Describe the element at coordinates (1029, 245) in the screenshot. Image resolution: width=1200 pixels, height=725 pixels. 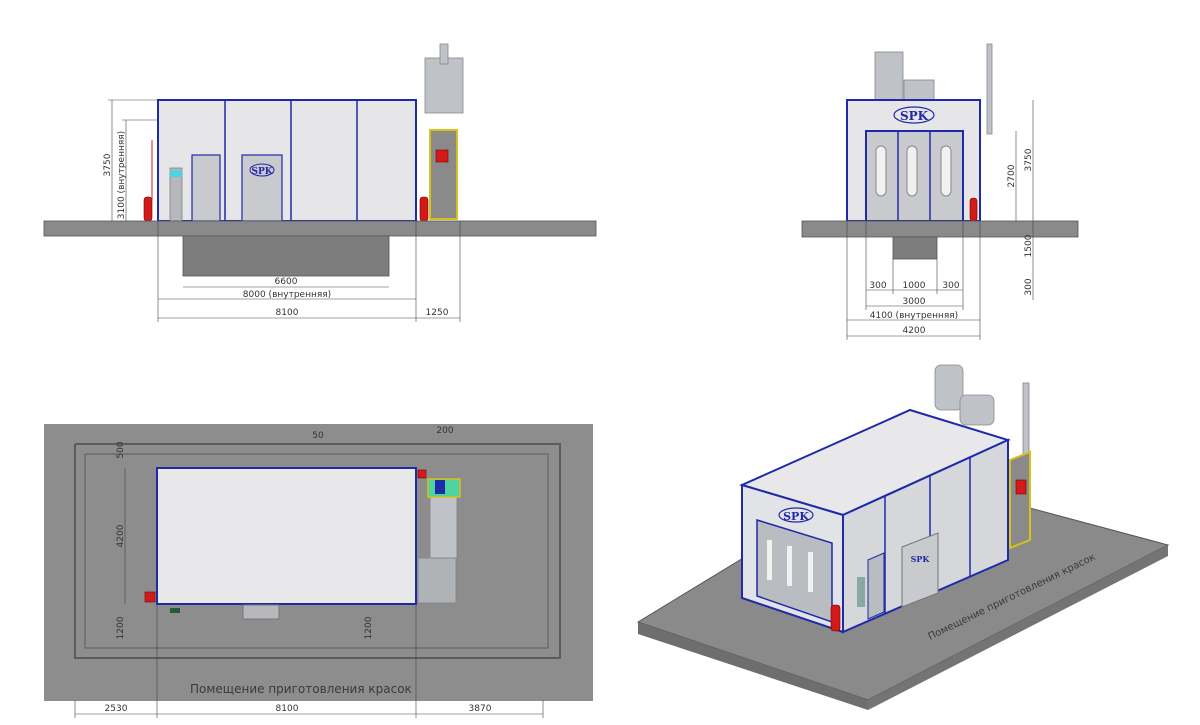
I see `dim-pit-depth: 1500` at that location.